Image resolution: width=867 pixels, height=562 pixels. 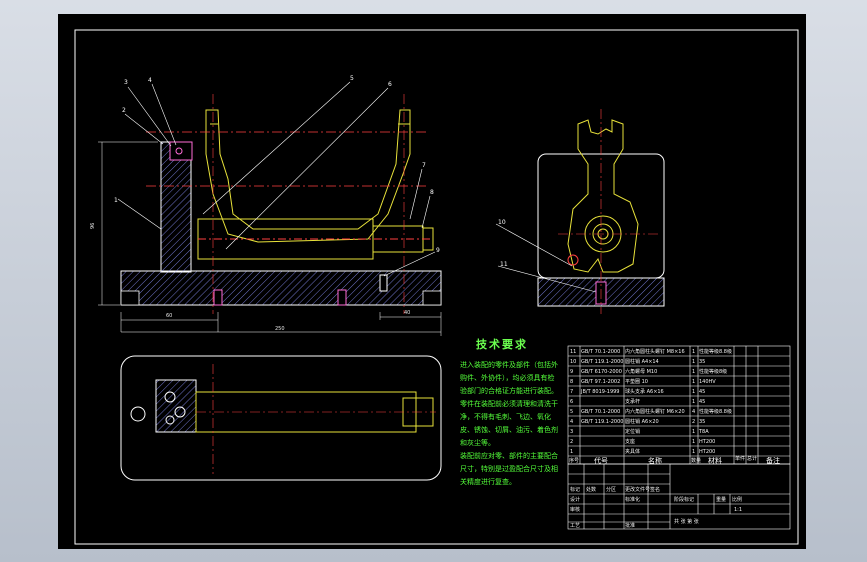 I want to click on callout-6: 6, so click(x=390, y=84).